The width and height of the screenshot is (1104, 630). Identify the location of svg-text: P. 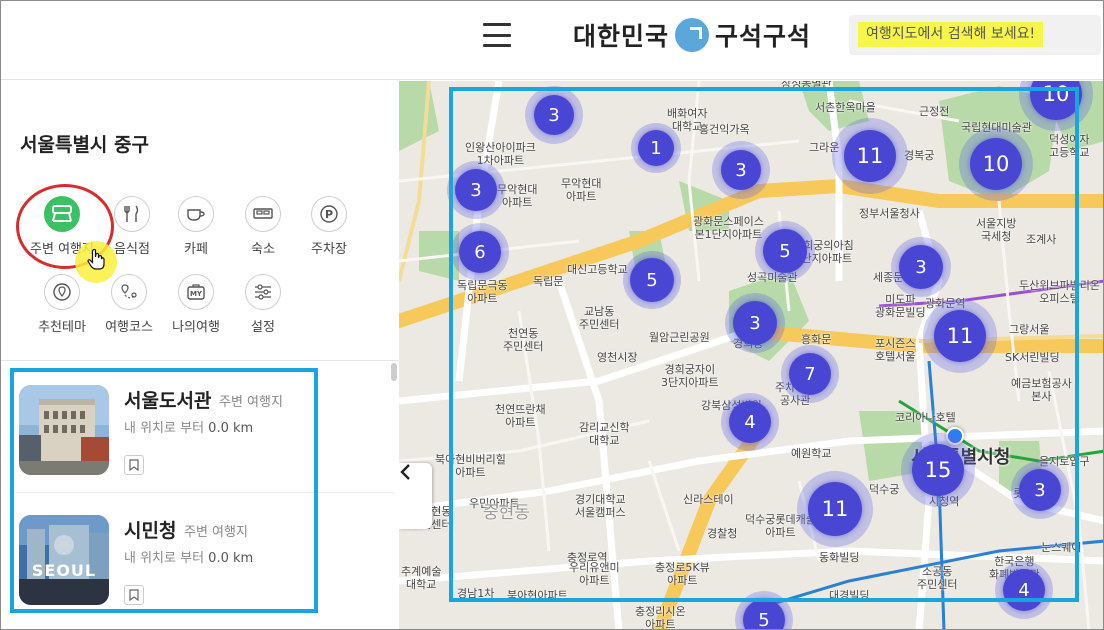
(329, 214).